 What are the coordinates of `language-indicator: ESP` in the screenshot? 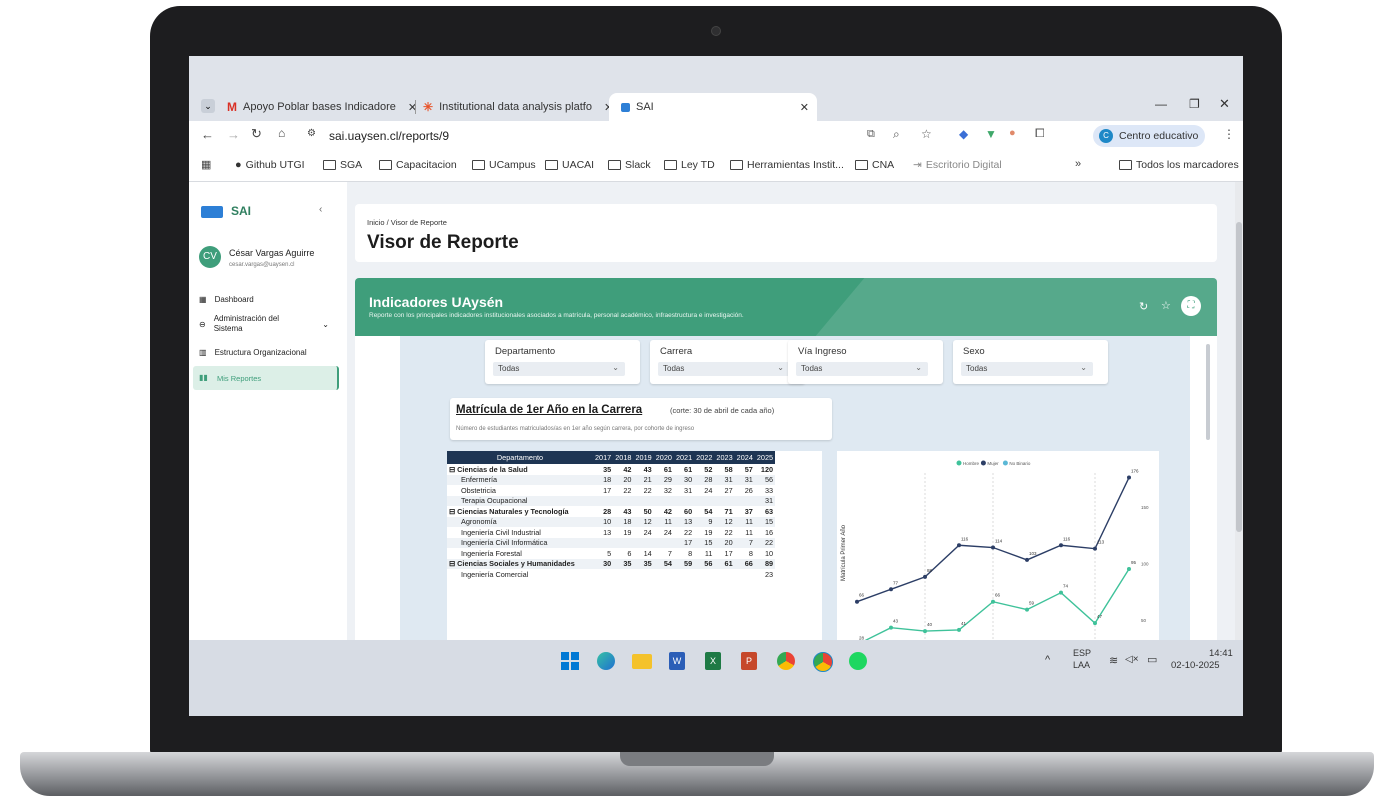 It's located at (1082, 653).